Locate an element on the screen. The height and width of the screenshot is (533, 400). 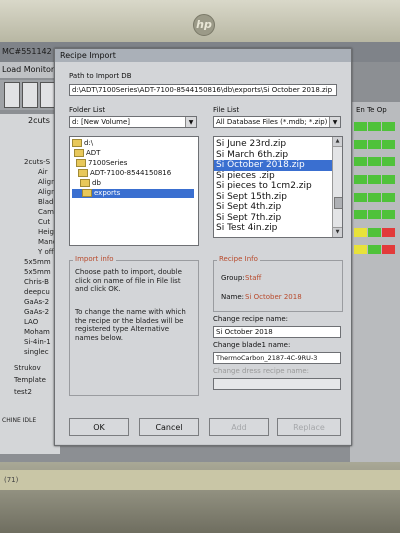
folder-item: d:\ is located at coordinates (82, 143).